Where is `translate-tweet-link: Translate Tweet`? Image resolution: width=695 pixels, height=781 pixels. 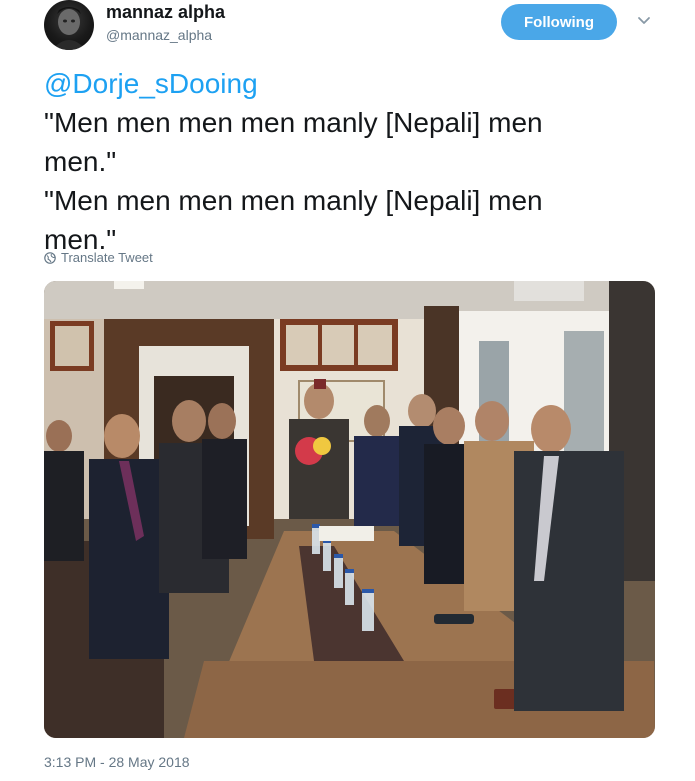 translate-tweet-link: Translate Tweet is located at coordinates (98, 257).